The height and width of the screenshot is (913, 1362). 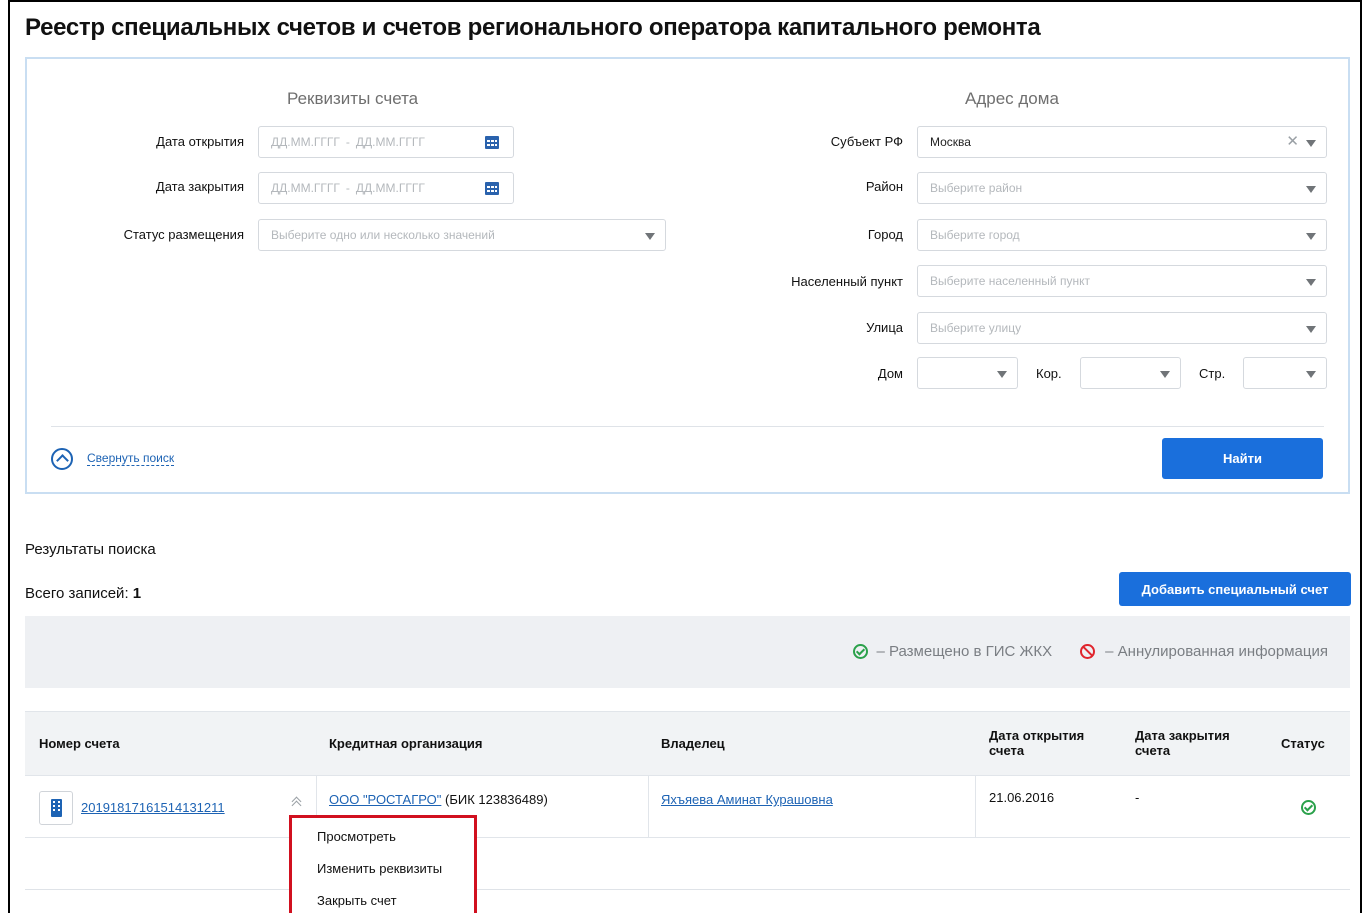 What do you see at coordinates (1049, 373) in the screenshot?
I see `building-label: Кор.` at bounding box center [1049, 373].